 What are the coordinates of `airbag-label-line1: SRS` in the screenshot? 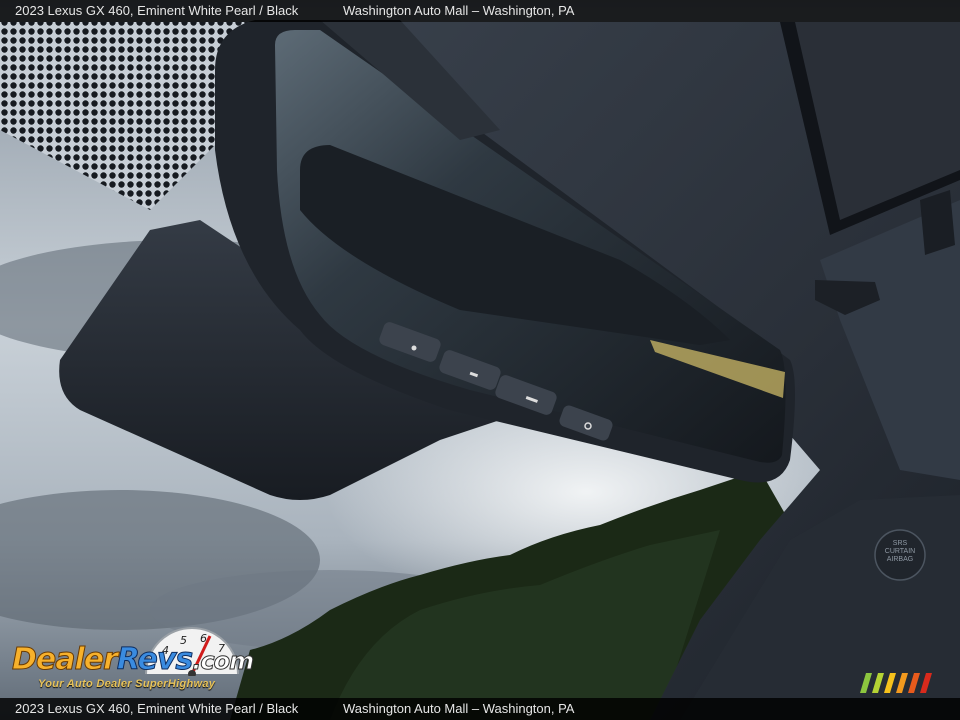 It's located at (900, 543).